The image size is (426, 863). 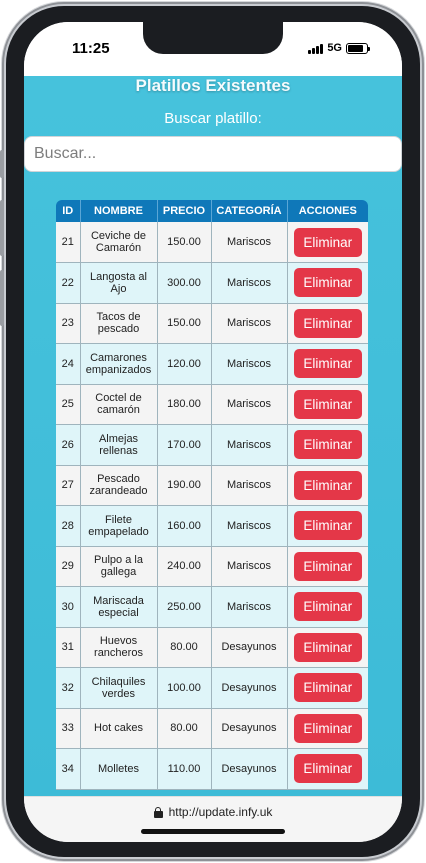 I want to click on page-title: Platillos Existentes, so click(x=213, y=85).